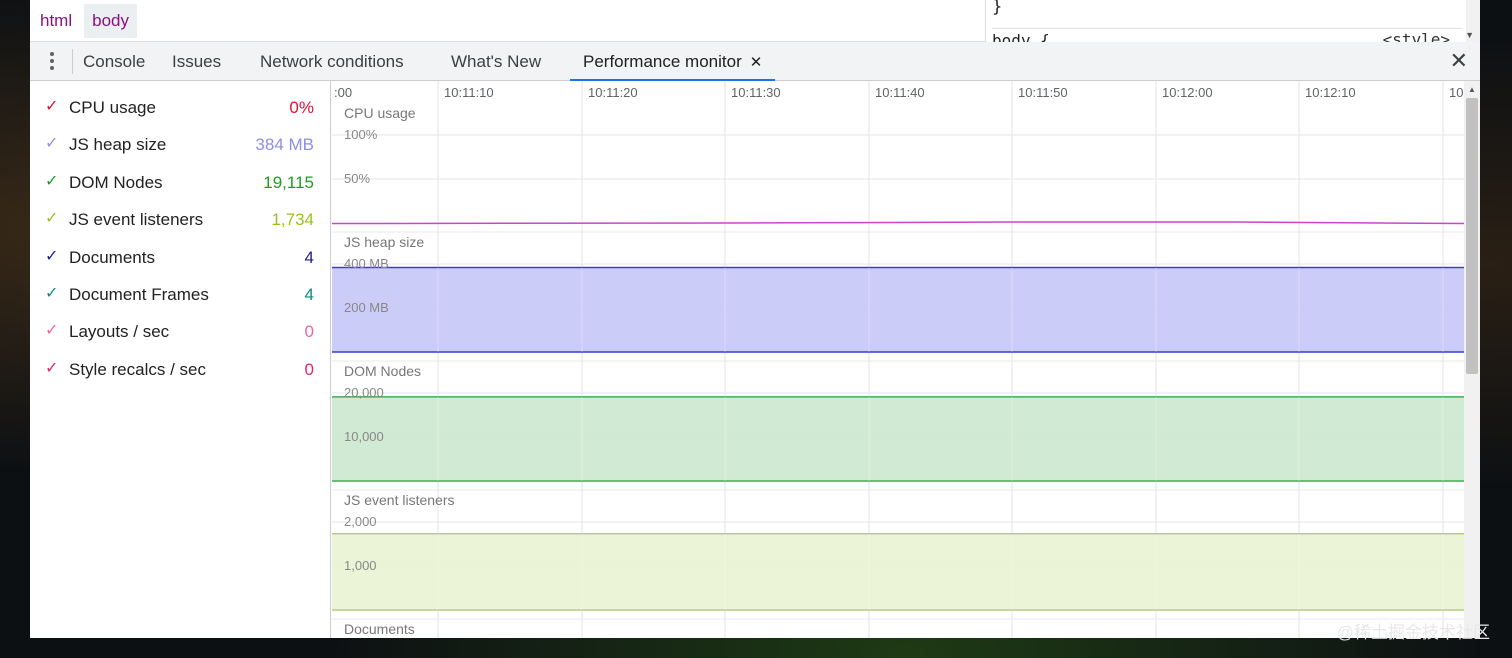 This screenshot has height=658, width=1512. Describe the element at coordinates (137, 369) in the screenshot. I see `metric-label-style-recalcs-sec: Style recalcs / sec` at that location.